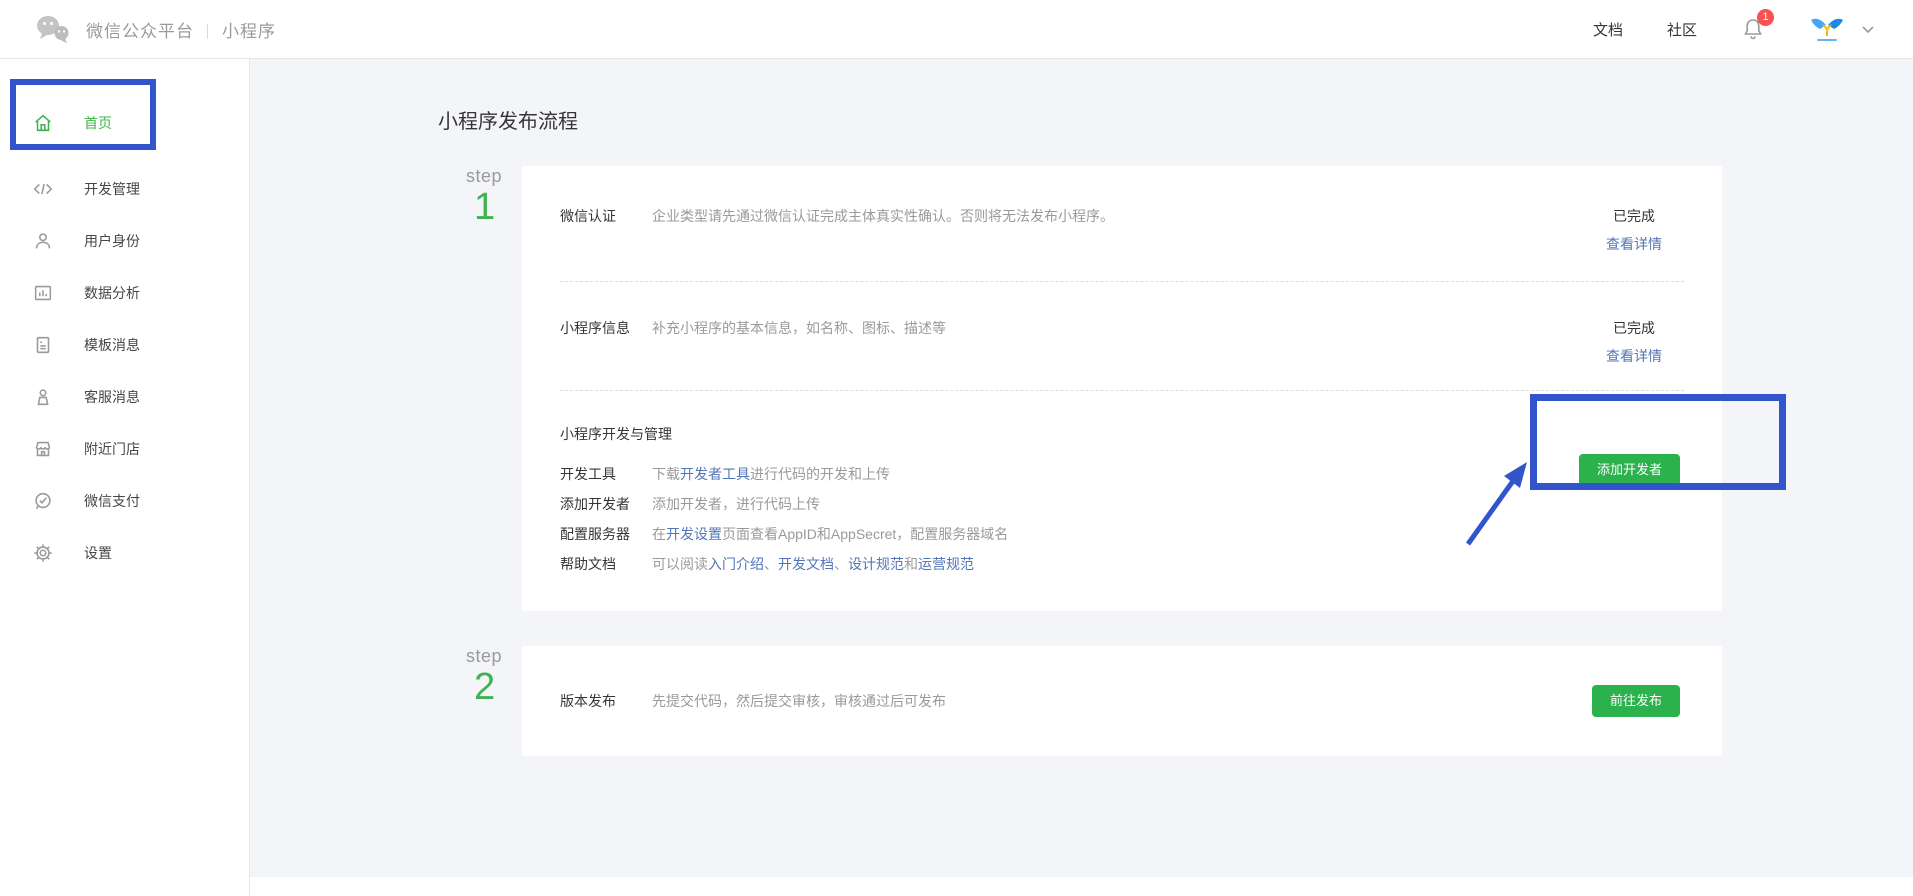  What do you see at coordinates (1868, 29) in the screenshot?
I see `chevron-down-icon` at bounding box center [1868, 29].